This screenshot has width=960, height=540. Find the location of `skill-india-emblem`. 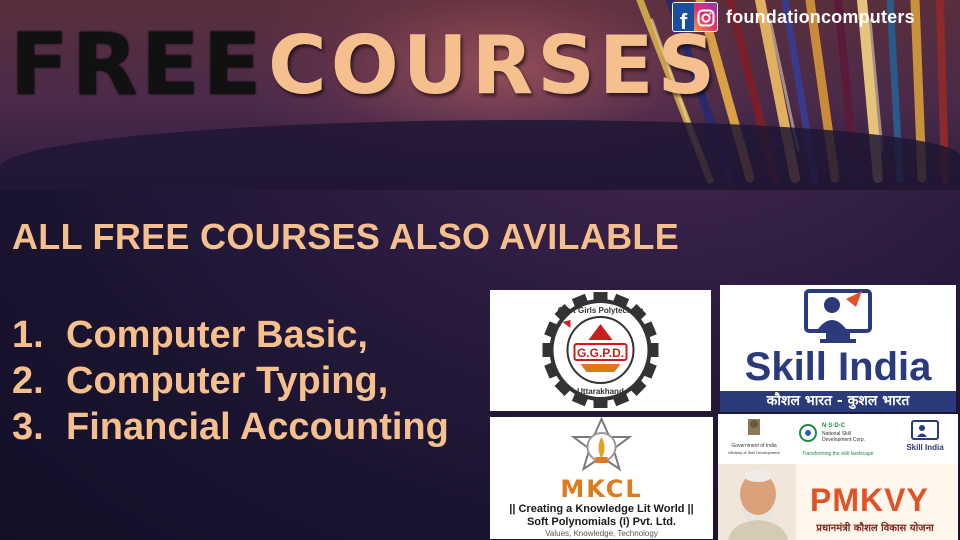

skill-india-emblem is located at coordinates (838, 316).